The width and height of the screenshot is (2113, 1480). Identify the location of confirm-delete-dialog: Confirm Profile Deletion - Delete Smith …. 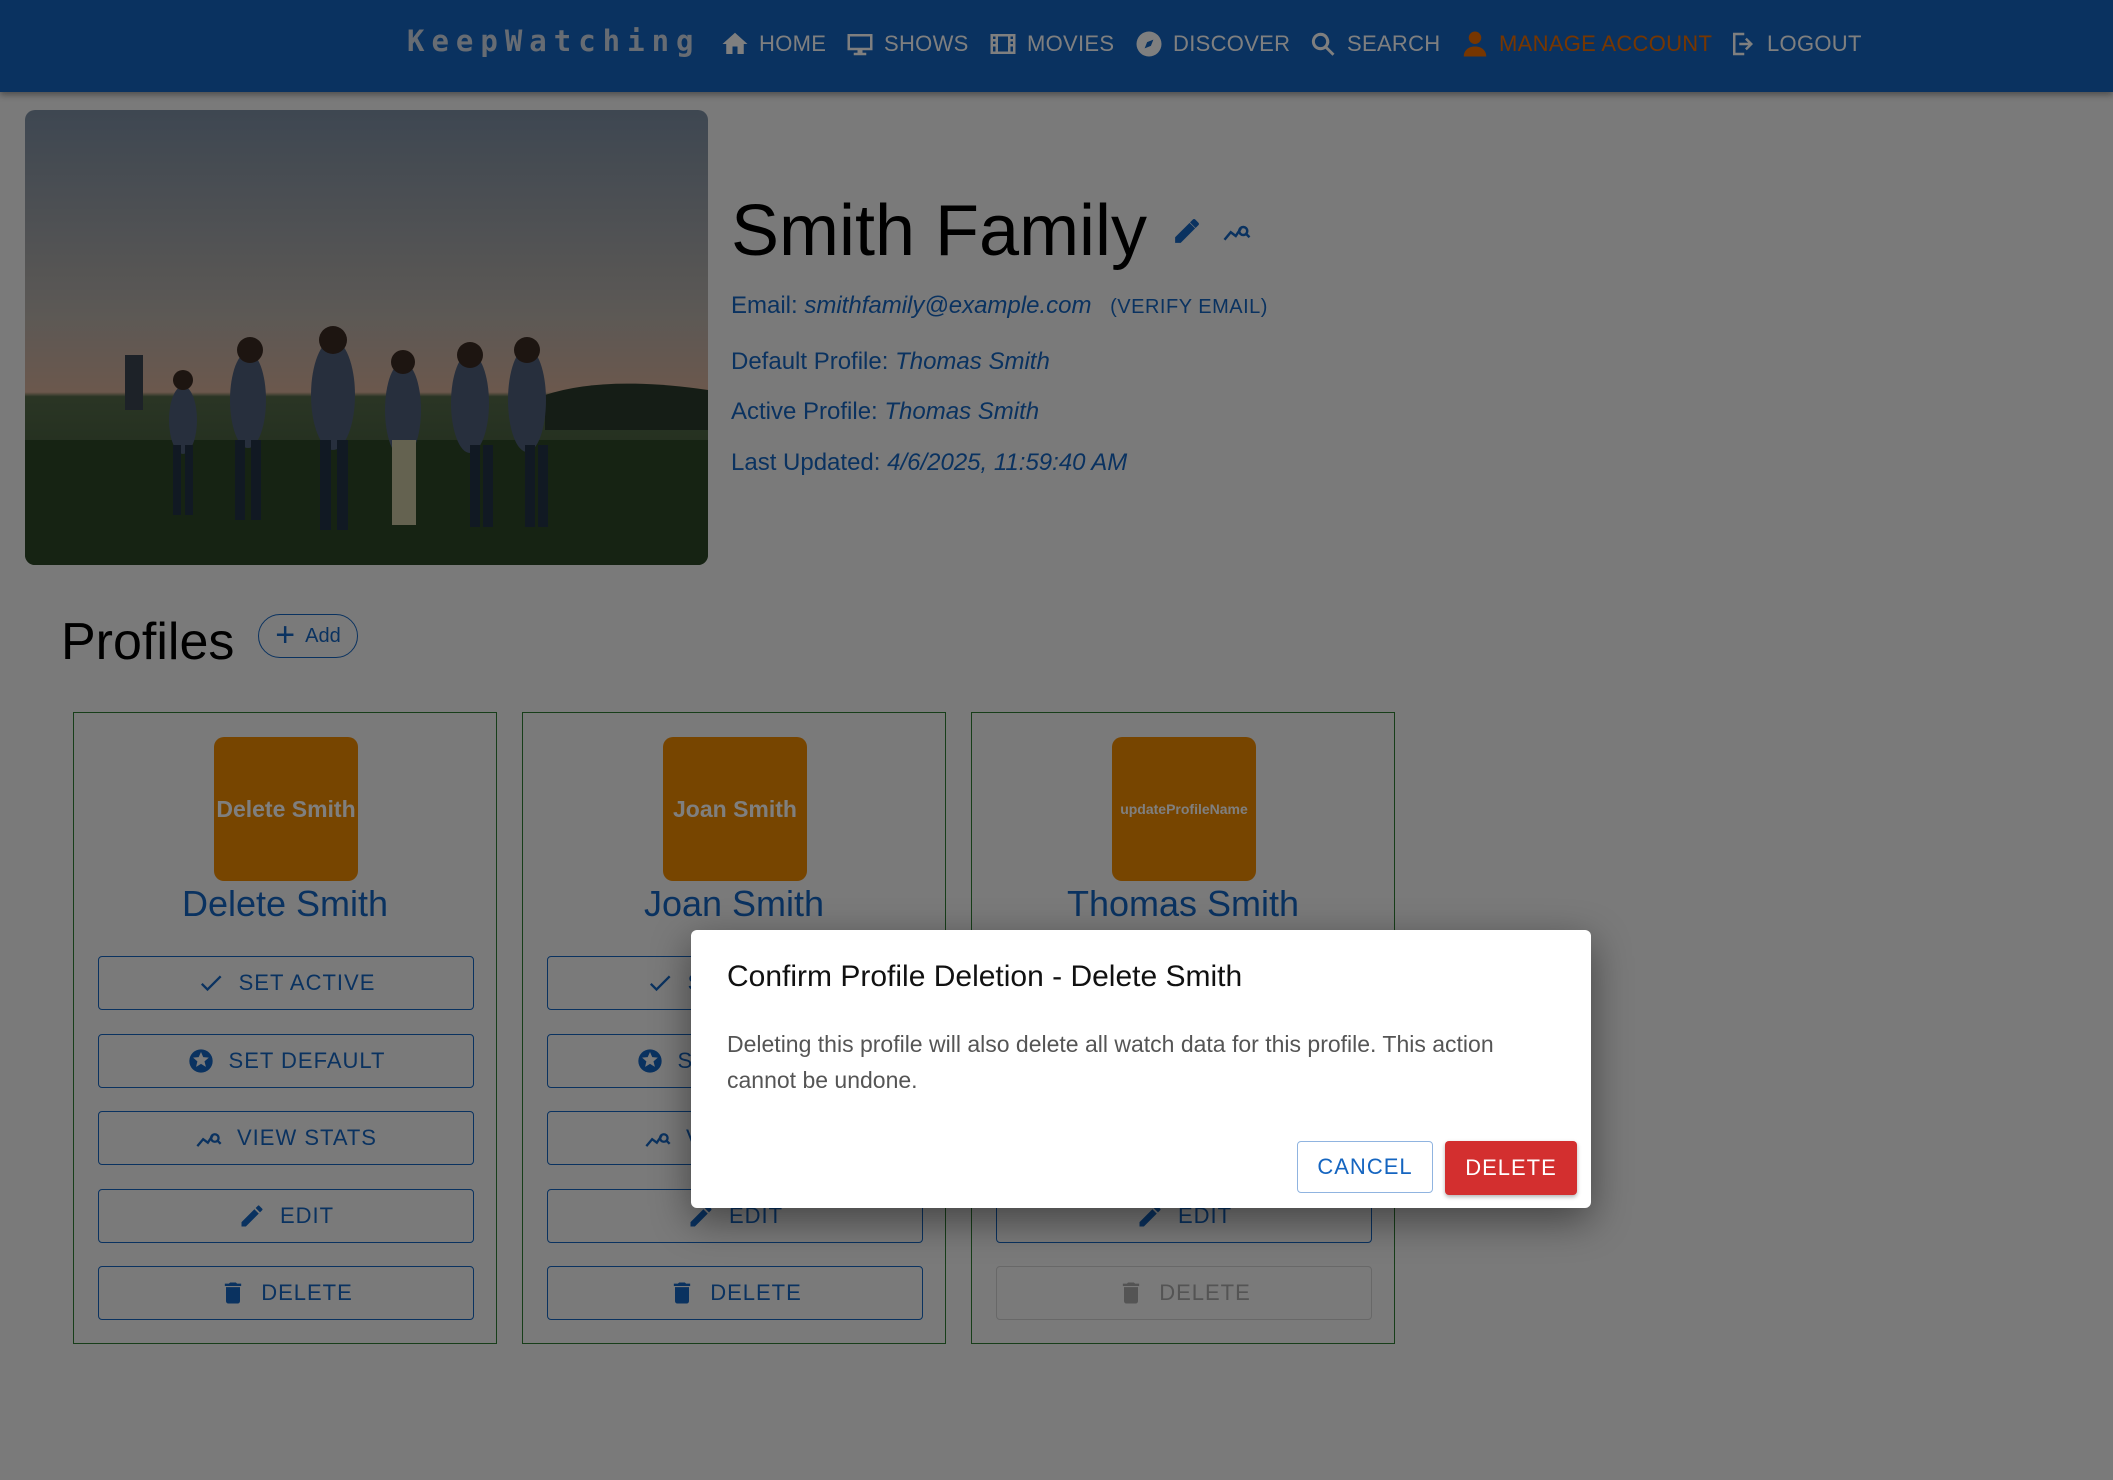
(1141, 1069).